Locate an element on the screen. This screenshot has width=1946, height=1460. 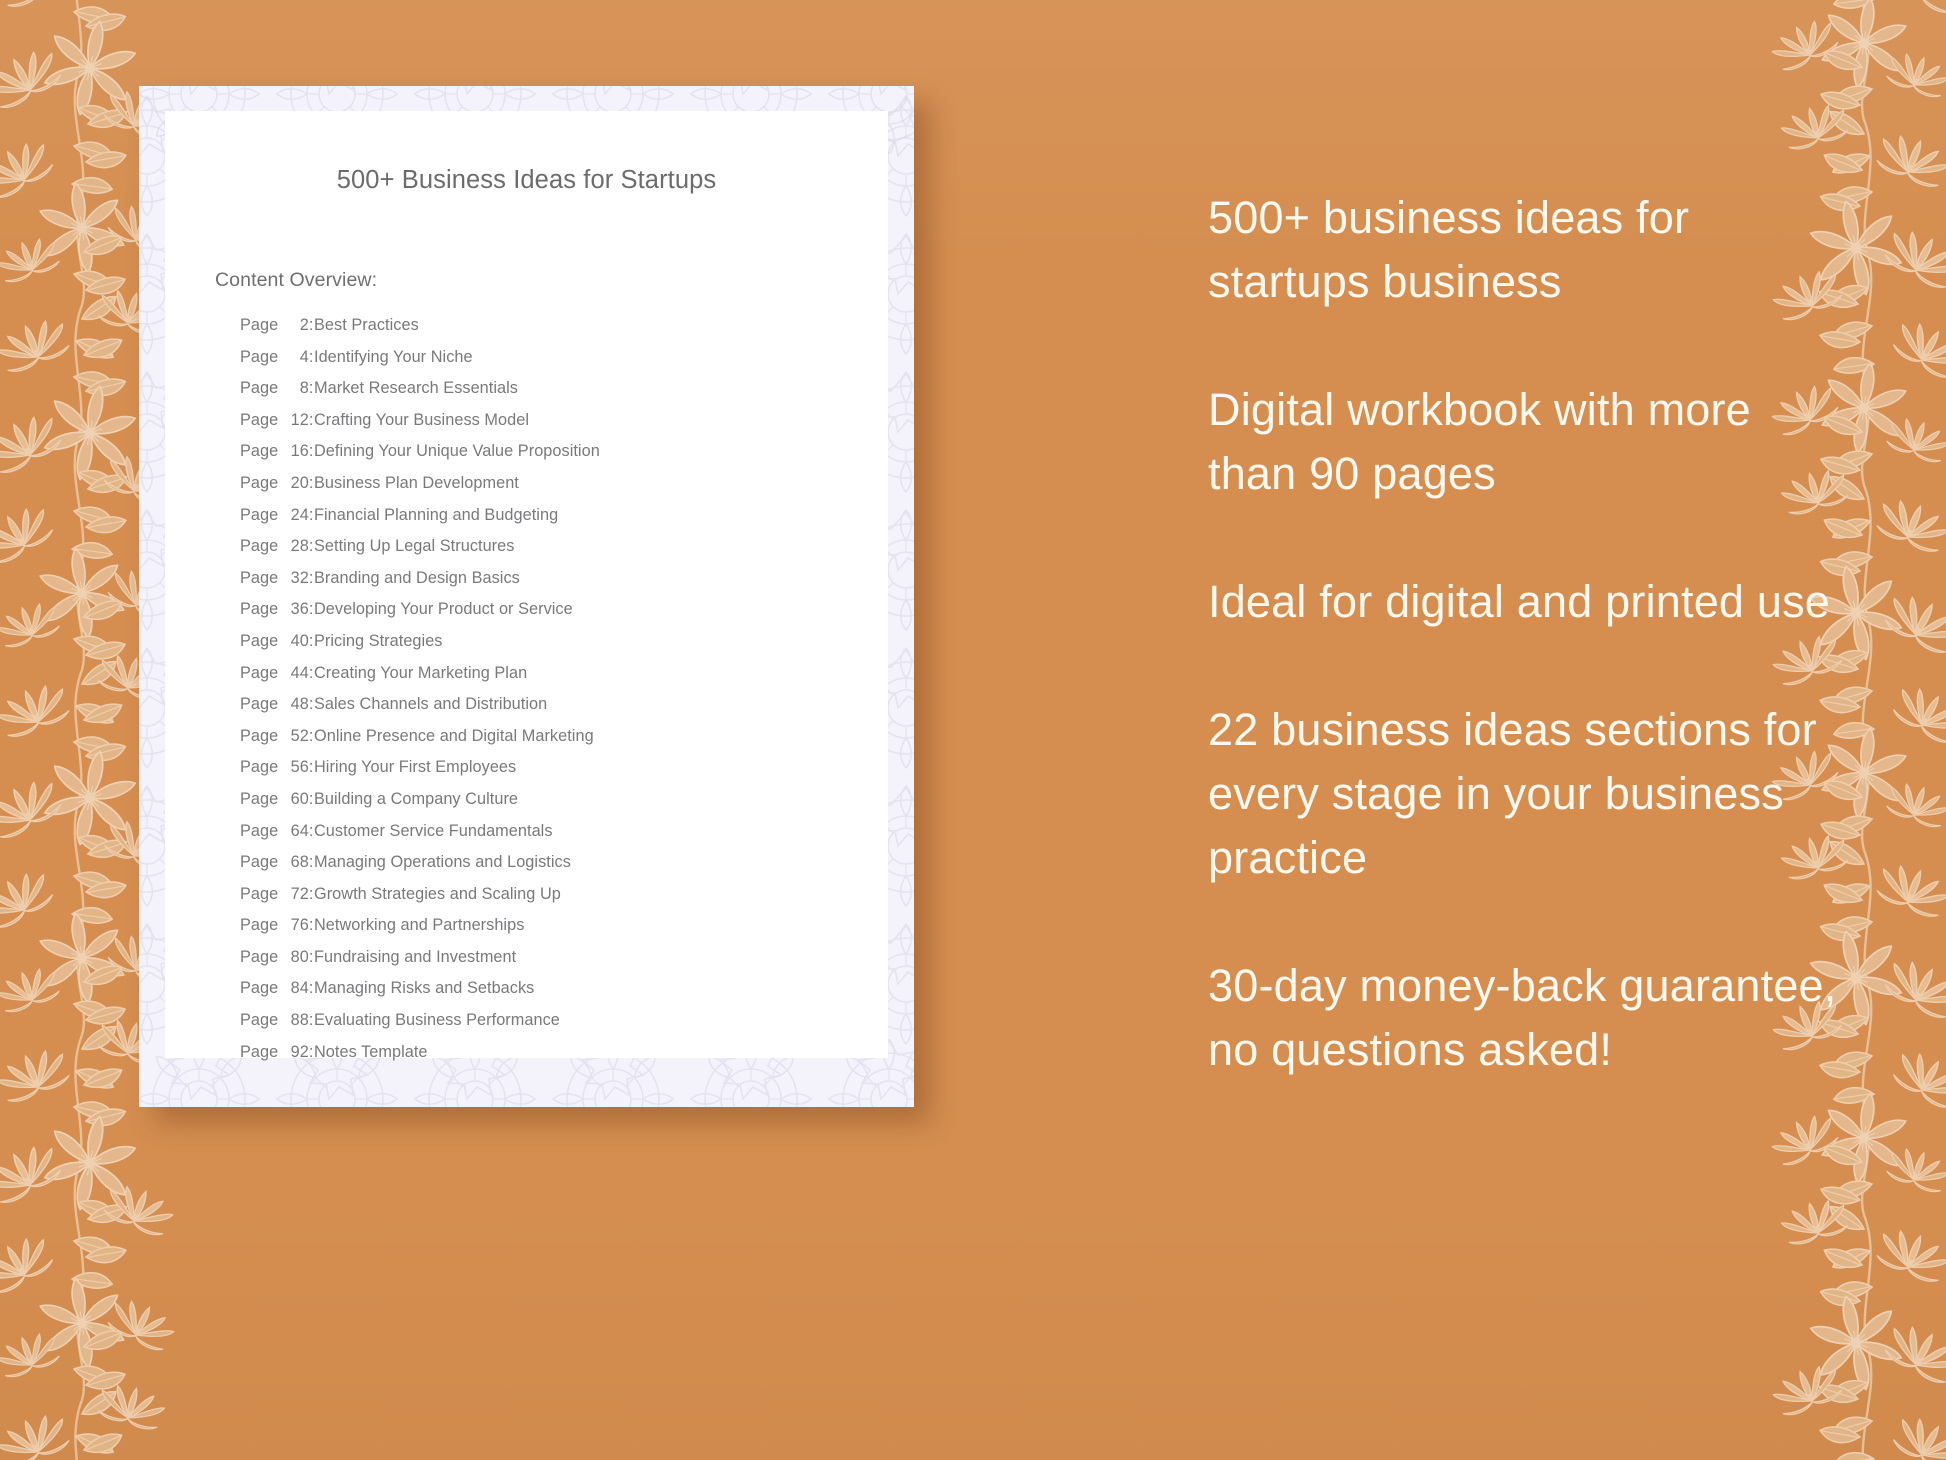
toc-row: Page 88: Evaluating Business Performance is located at coordinates (557, 1027).